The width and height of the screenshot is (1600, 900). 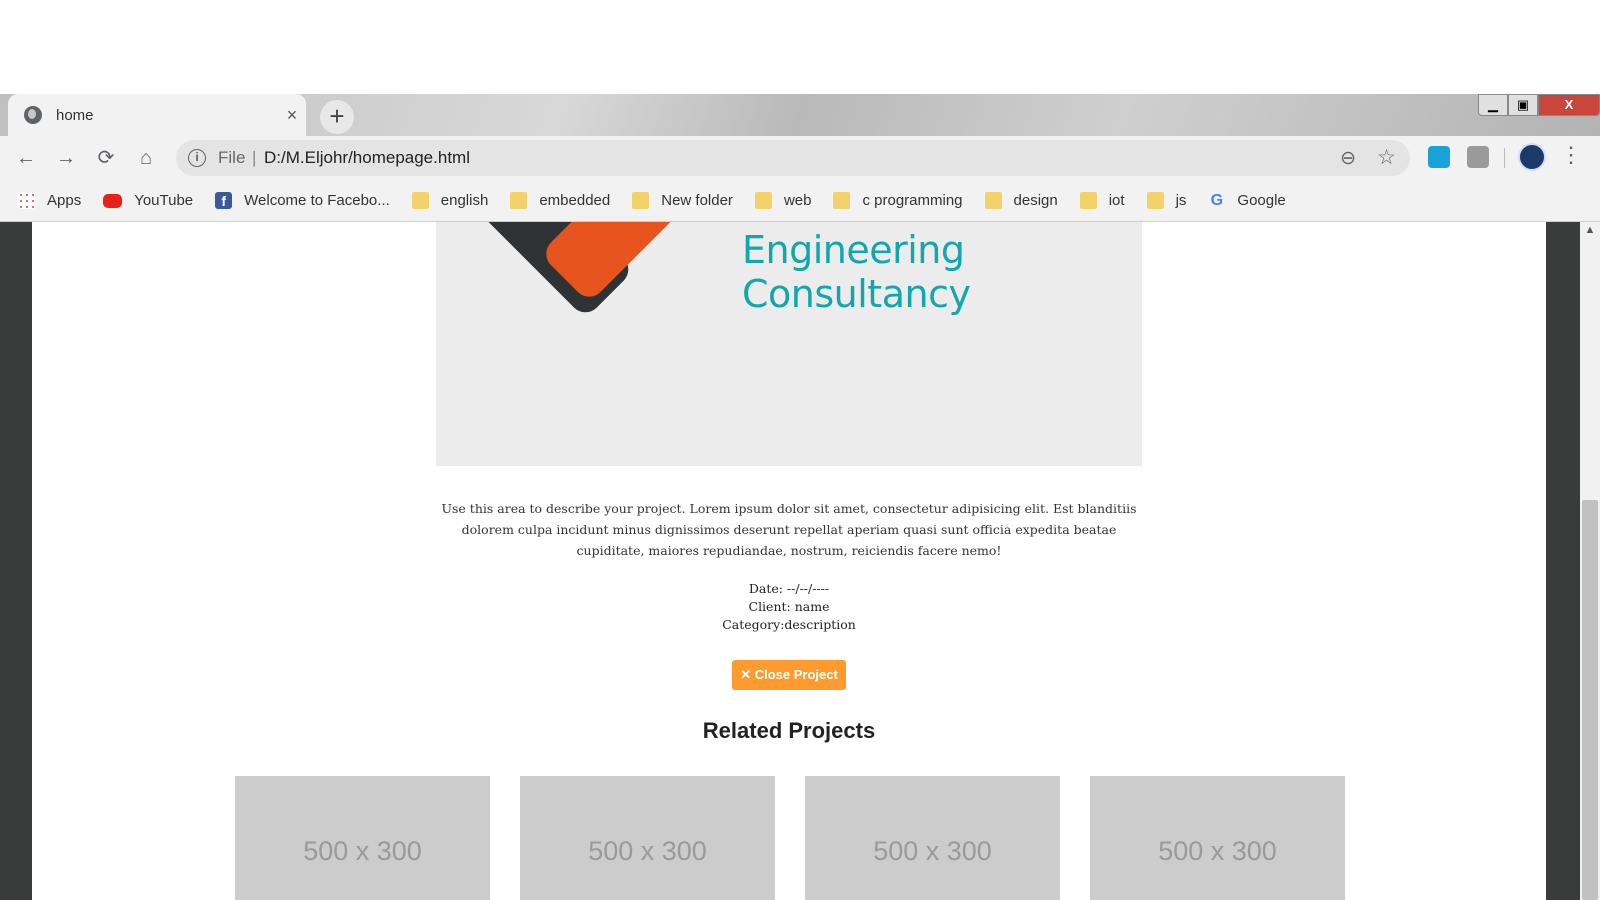 I want to click on bookmark-folder-c-programming: c programming, so click(x=898, y=200).